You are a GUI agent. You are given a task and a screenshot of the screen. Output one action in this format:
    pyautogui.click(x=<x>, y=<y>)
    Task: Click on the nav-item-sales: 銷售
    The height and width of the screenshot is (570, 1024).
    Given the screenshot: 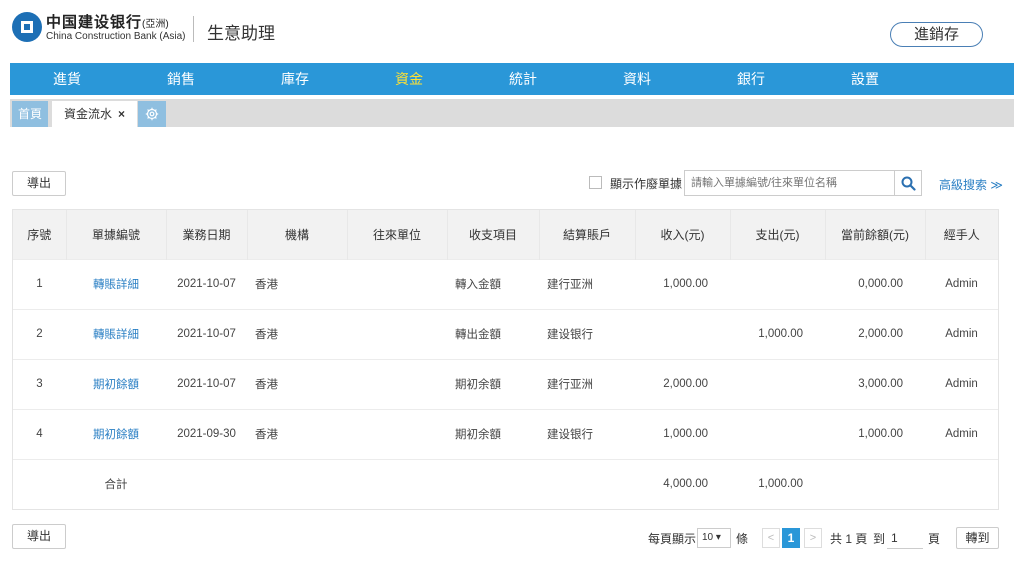 What is the action you would take?
    pyautogui.click(x=181, y=79)
    